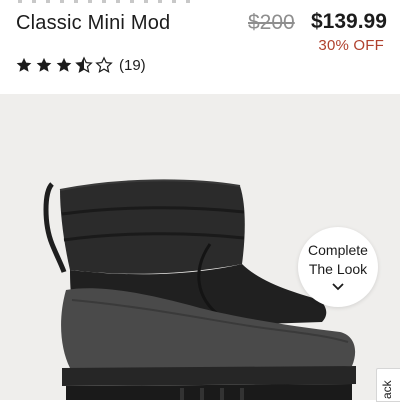  I want to click on feedback-tab-label: ack, so click(387, 389).